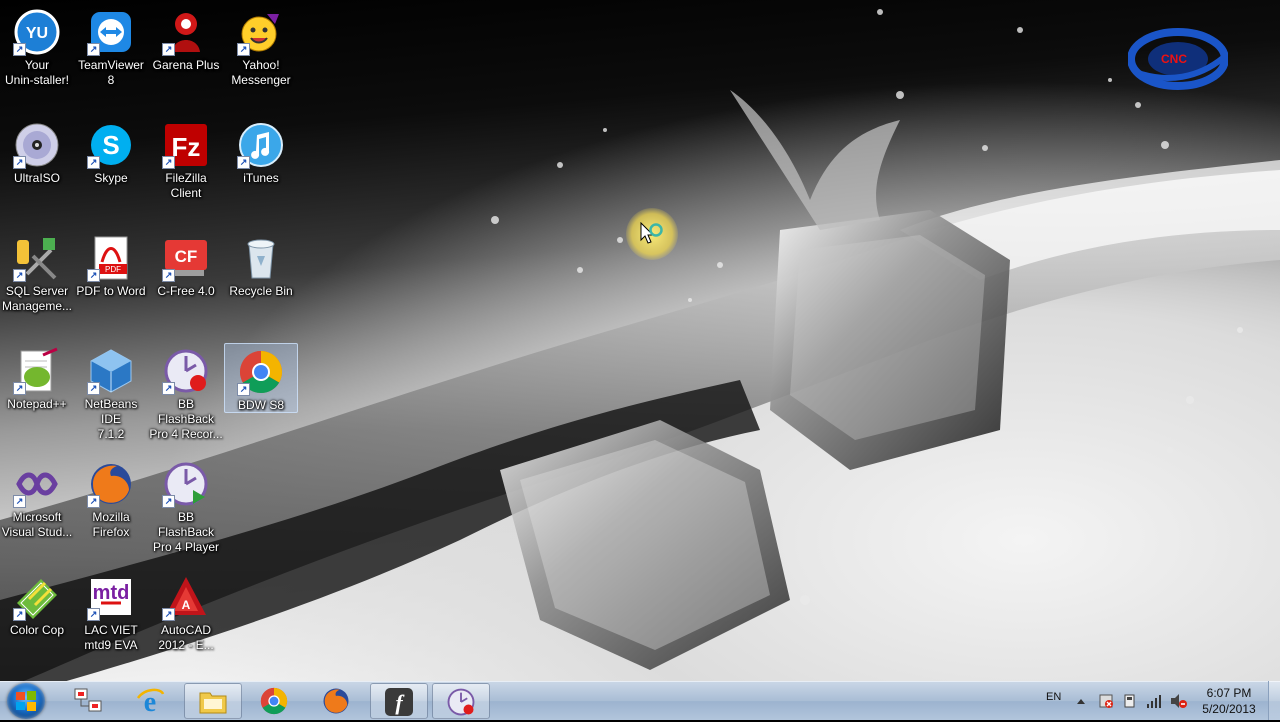 This screenshot has width=1280, height=722. Describe the element at coordinates (37, 624) in the screenshot. I see `color-cop-icon: ↗ Color Cop` at that location.